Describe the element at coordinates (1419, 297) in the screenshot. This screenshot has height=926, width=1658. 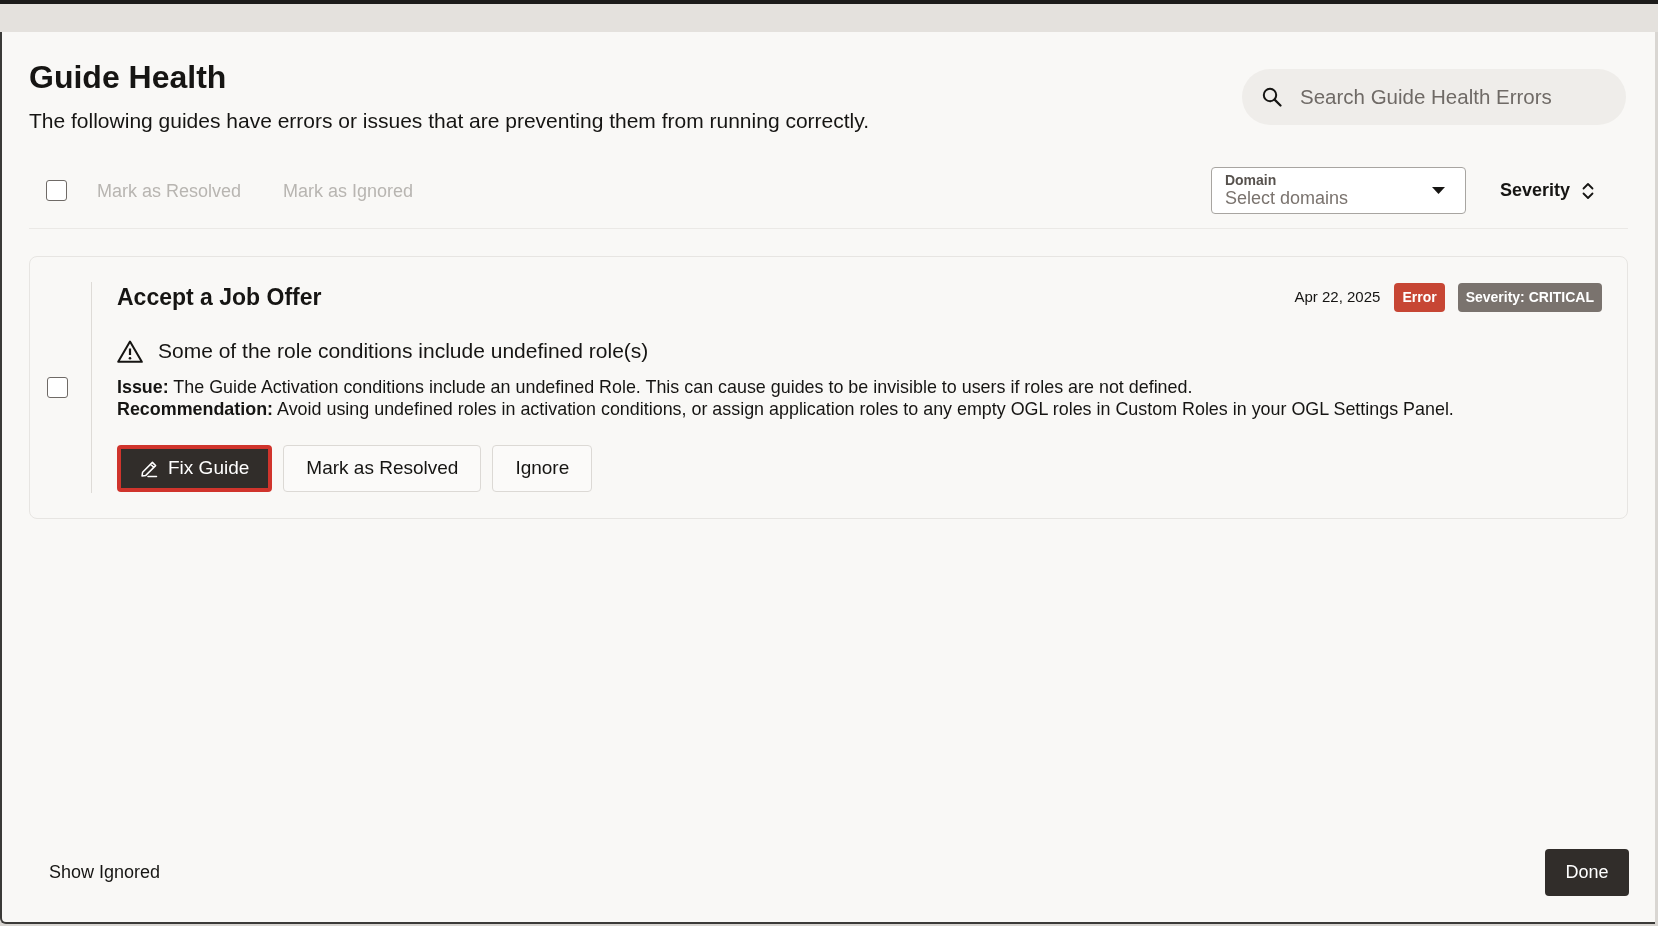
I see `status-badge: Error` at that location.